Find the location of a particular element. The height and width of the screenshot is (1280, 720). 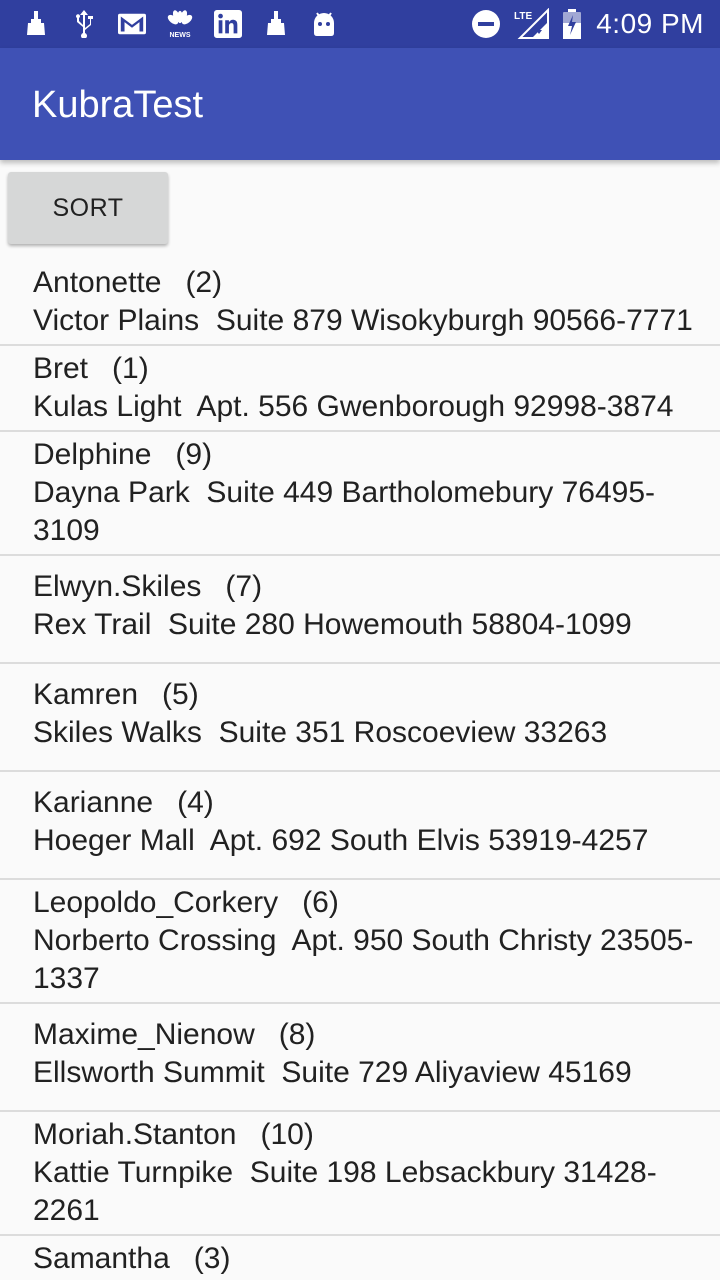

user-id: (1) is located at coordinates (130, 368).